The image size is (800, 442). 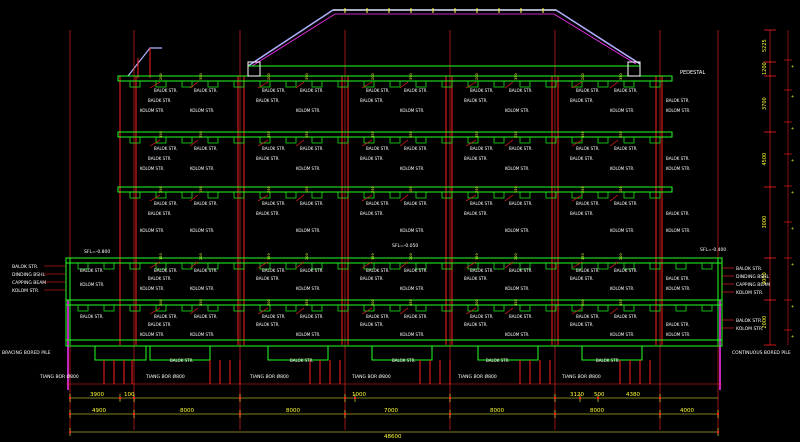 I want to click on vdim-text: 3000, so click(x=765, y=222).